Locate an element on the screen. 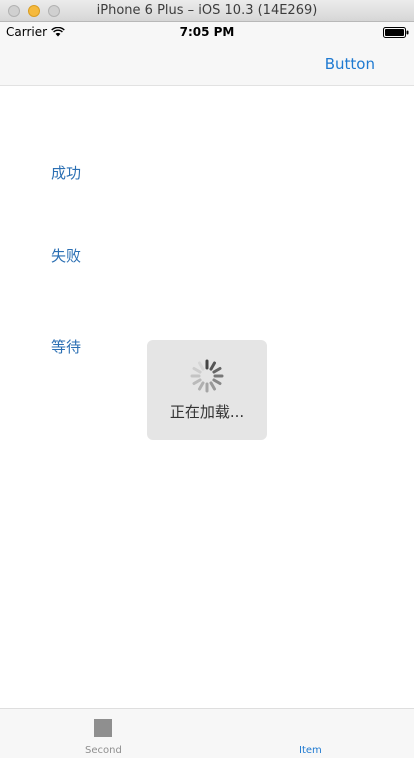 This screenshot has width=414, height=758. nav-right-button: Button is located at coordinates (350, 64).